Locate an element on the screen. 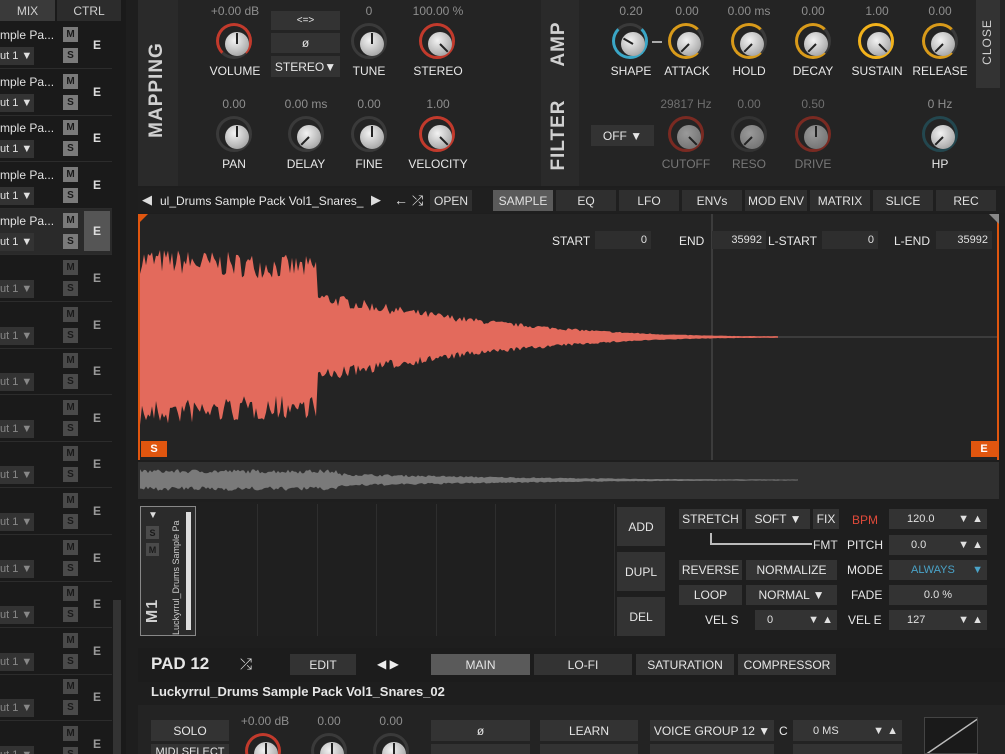  end-field: 35992 is located at coordinates (739, 240).